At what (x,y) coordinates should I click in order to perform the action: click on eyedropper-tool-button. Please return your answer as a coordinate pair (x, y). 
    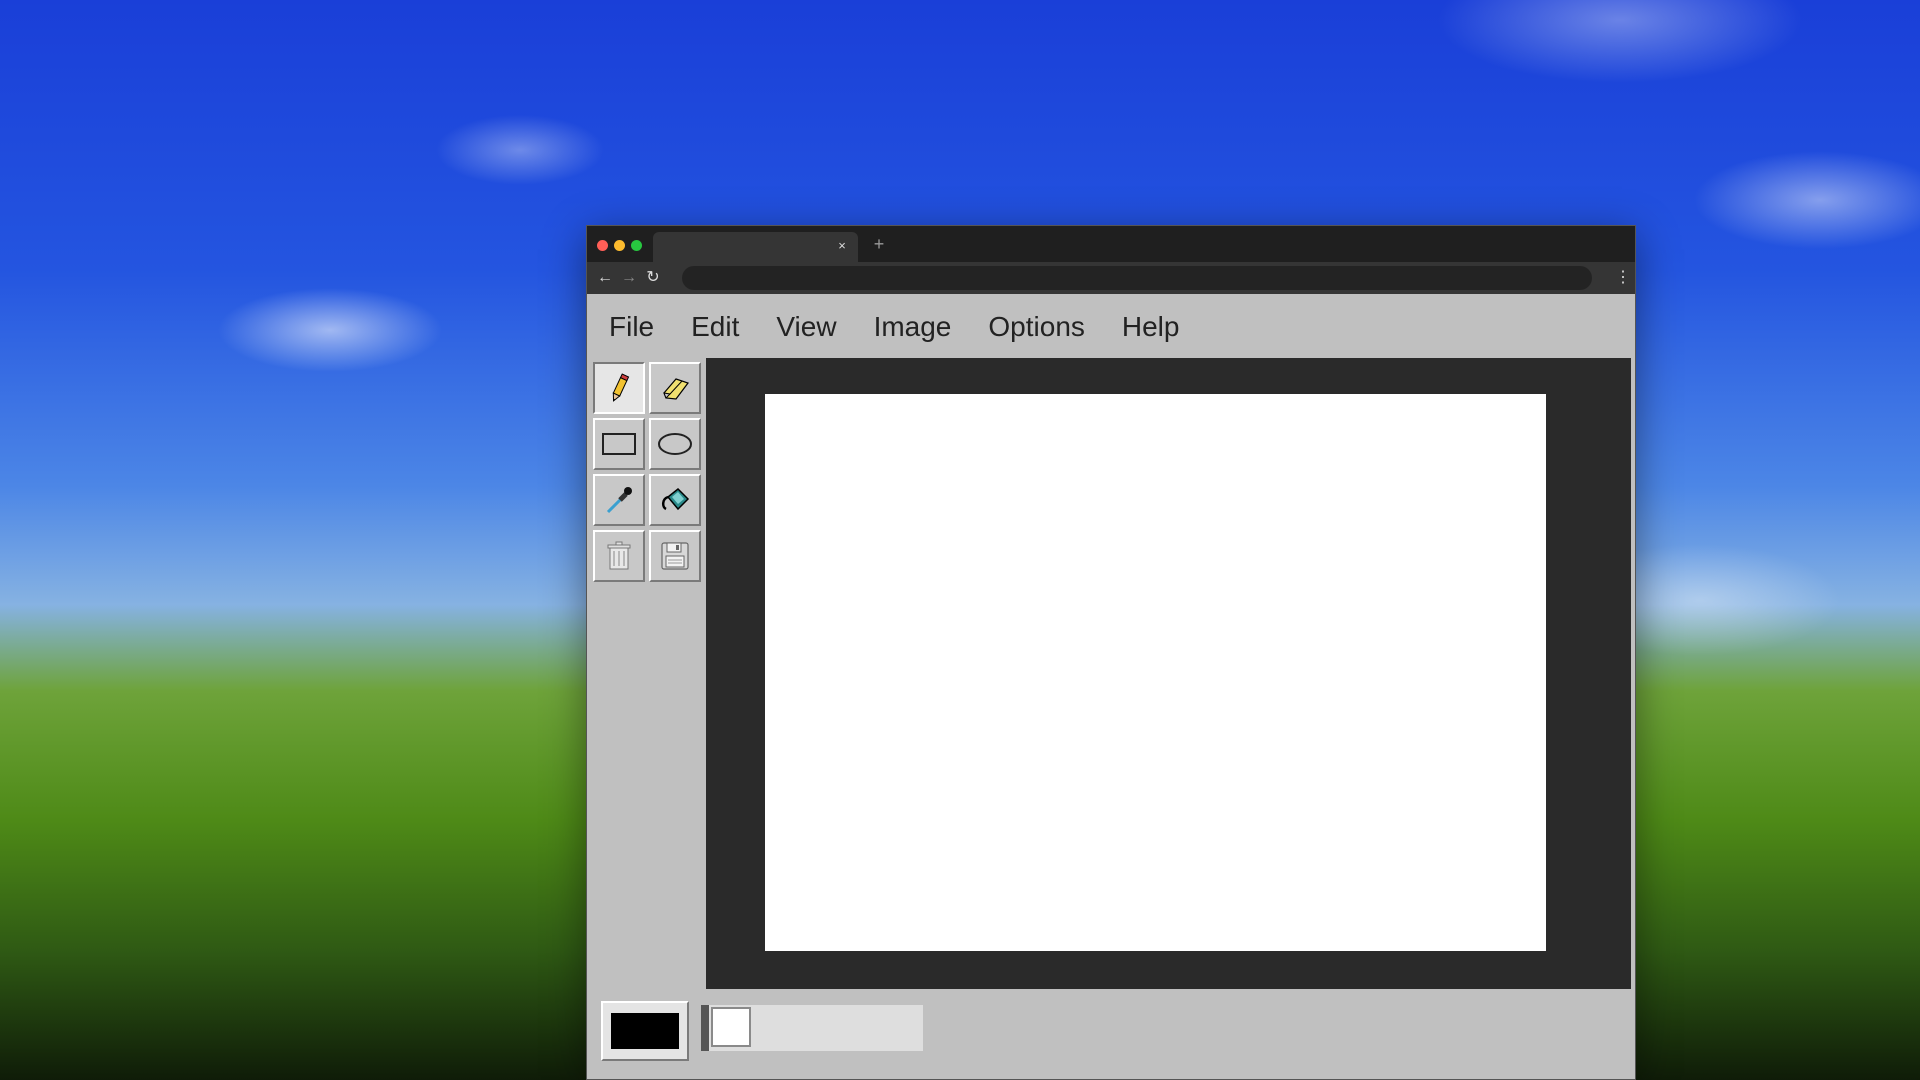
    Looking at the image, I should click on (619, 500).